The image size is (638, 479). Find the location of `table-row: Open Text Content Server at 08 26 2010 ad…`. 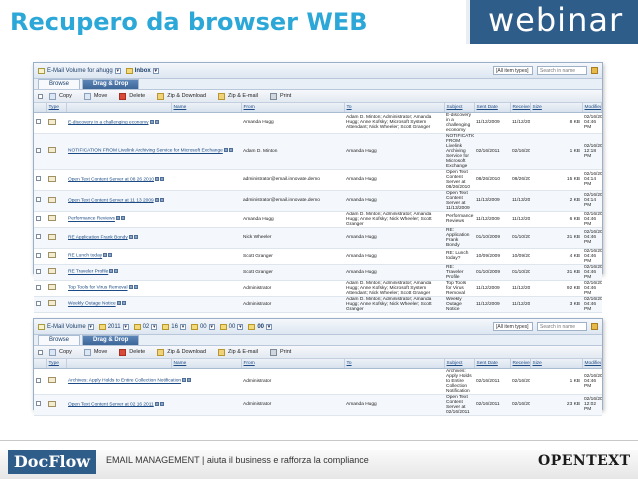

table-row: Open Text Content Server at 08 26 2010 ad… is located at coordinates (318, 180).